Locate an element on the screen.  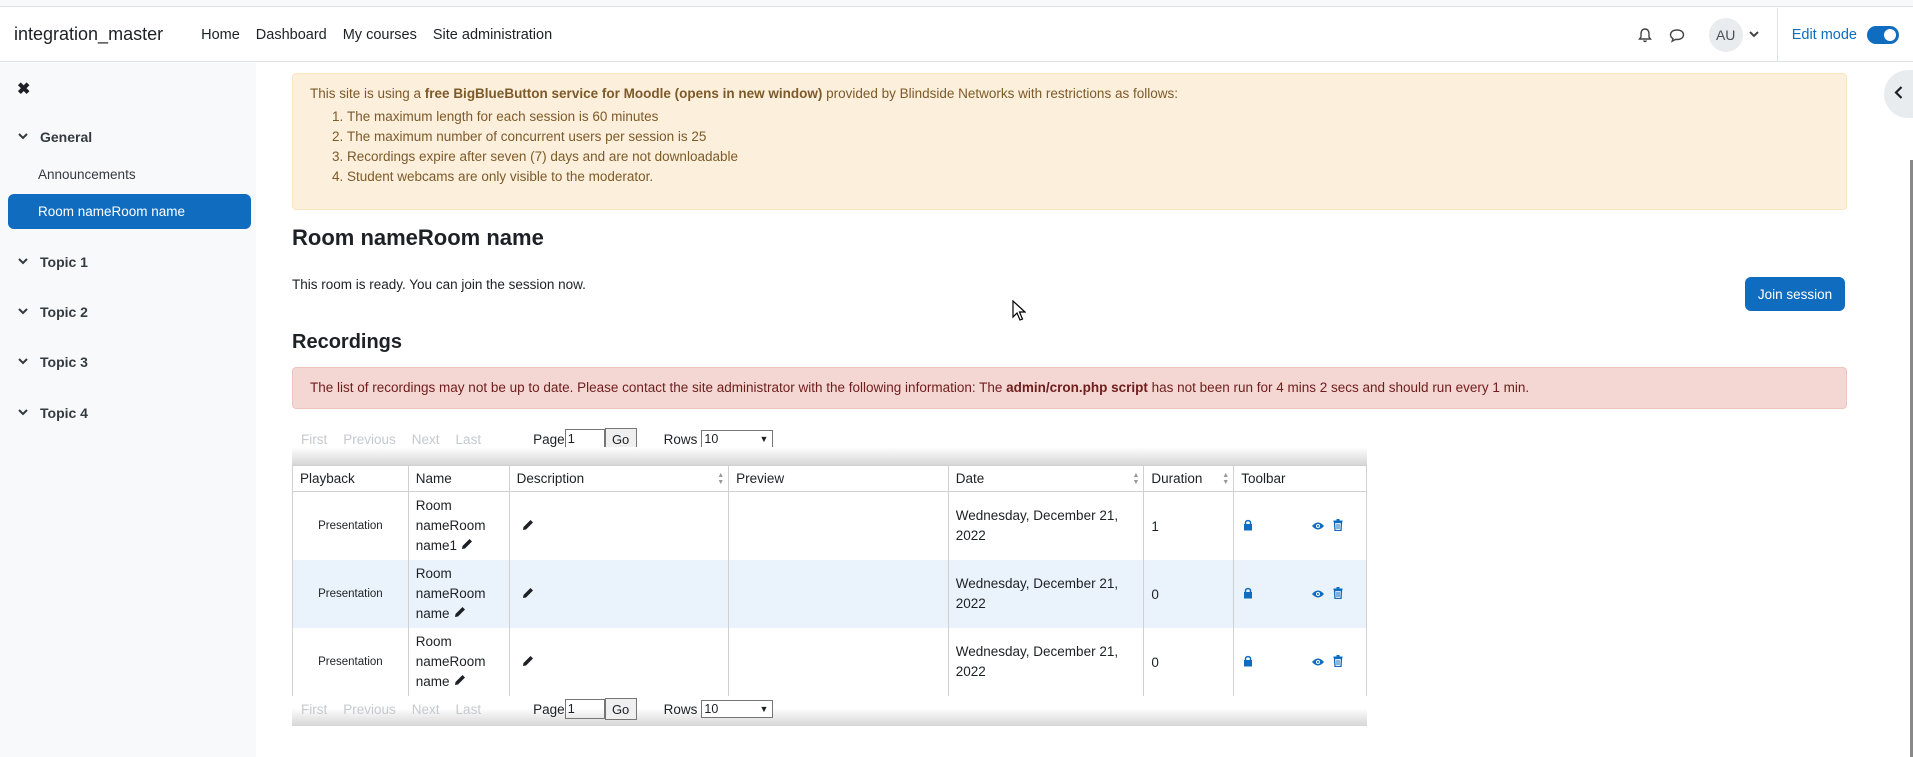
recording-duration: 0 is located at coordinates (1189, 662).